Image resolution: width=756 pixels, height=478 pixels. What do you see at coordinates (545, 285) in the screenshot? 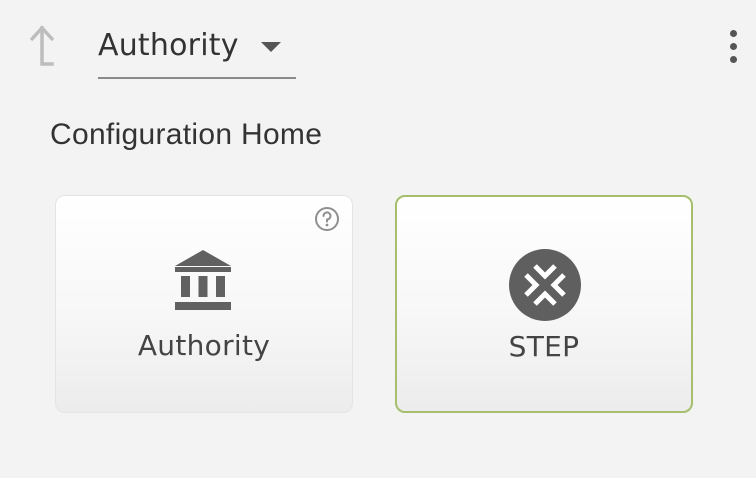
I see `step-logo-icon` at bounding box center [545, 285].